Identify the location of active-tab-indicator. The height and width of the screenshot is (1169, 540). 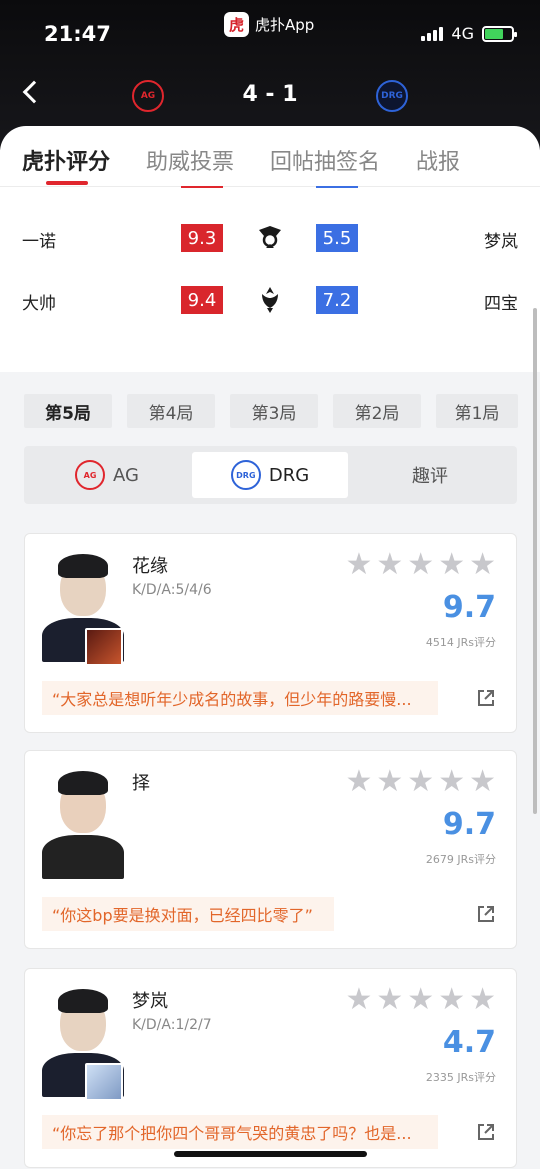
(67, 183).